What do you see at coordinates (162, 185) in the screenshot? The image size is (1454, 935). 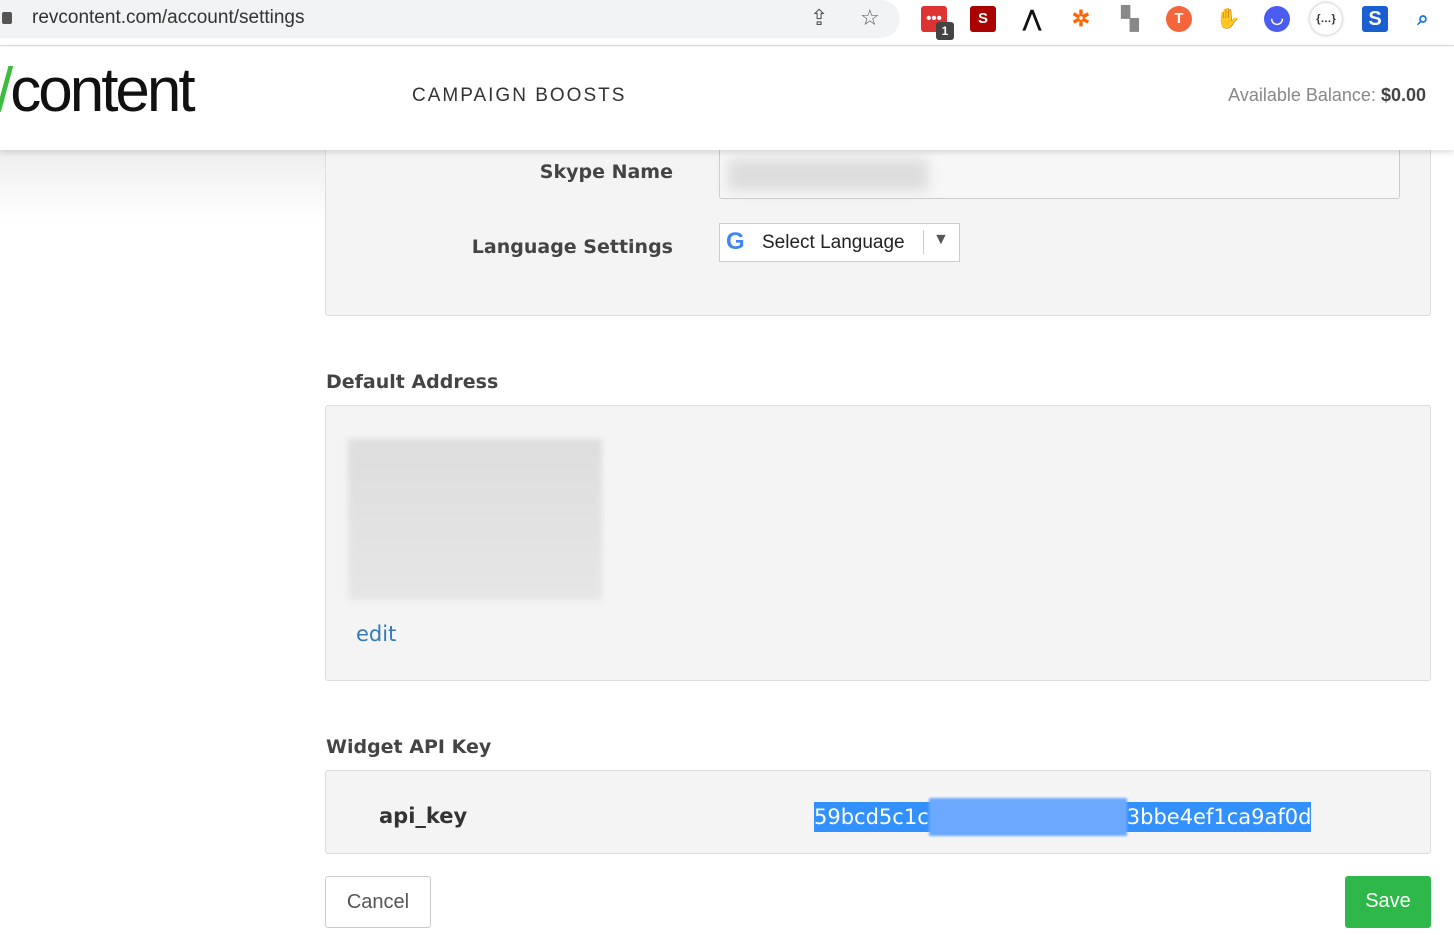 I see `sidebar` at bounding box center [162, 185].